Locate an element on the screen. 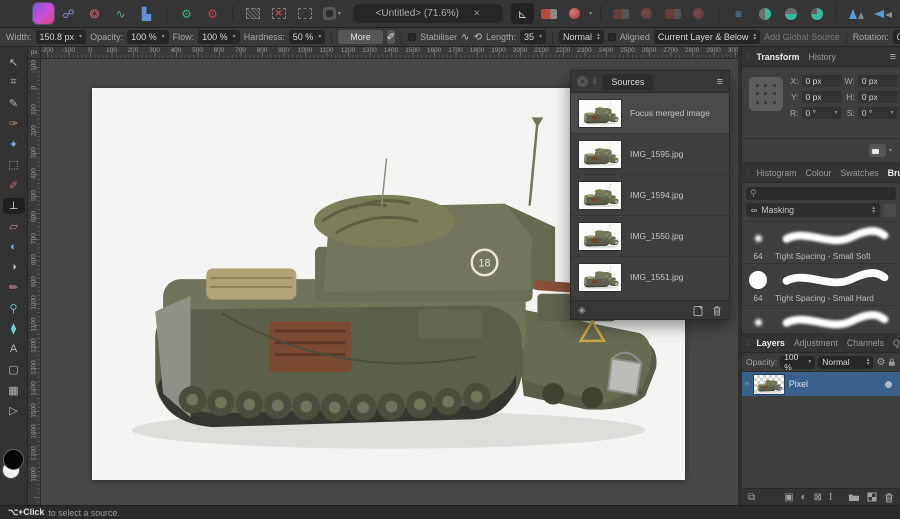 The height and width of the screenshot is (519, 900). source-item: IMG_1551.jpg is located at coordinates (650, 277).